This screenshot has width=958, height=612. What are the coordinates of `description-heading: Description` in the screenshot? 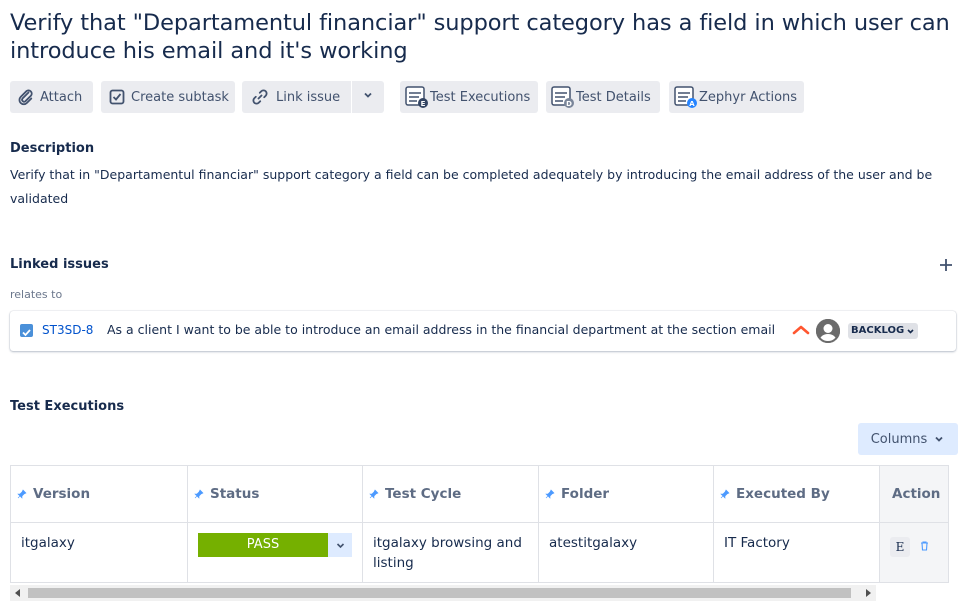 It's located at (52, 148).